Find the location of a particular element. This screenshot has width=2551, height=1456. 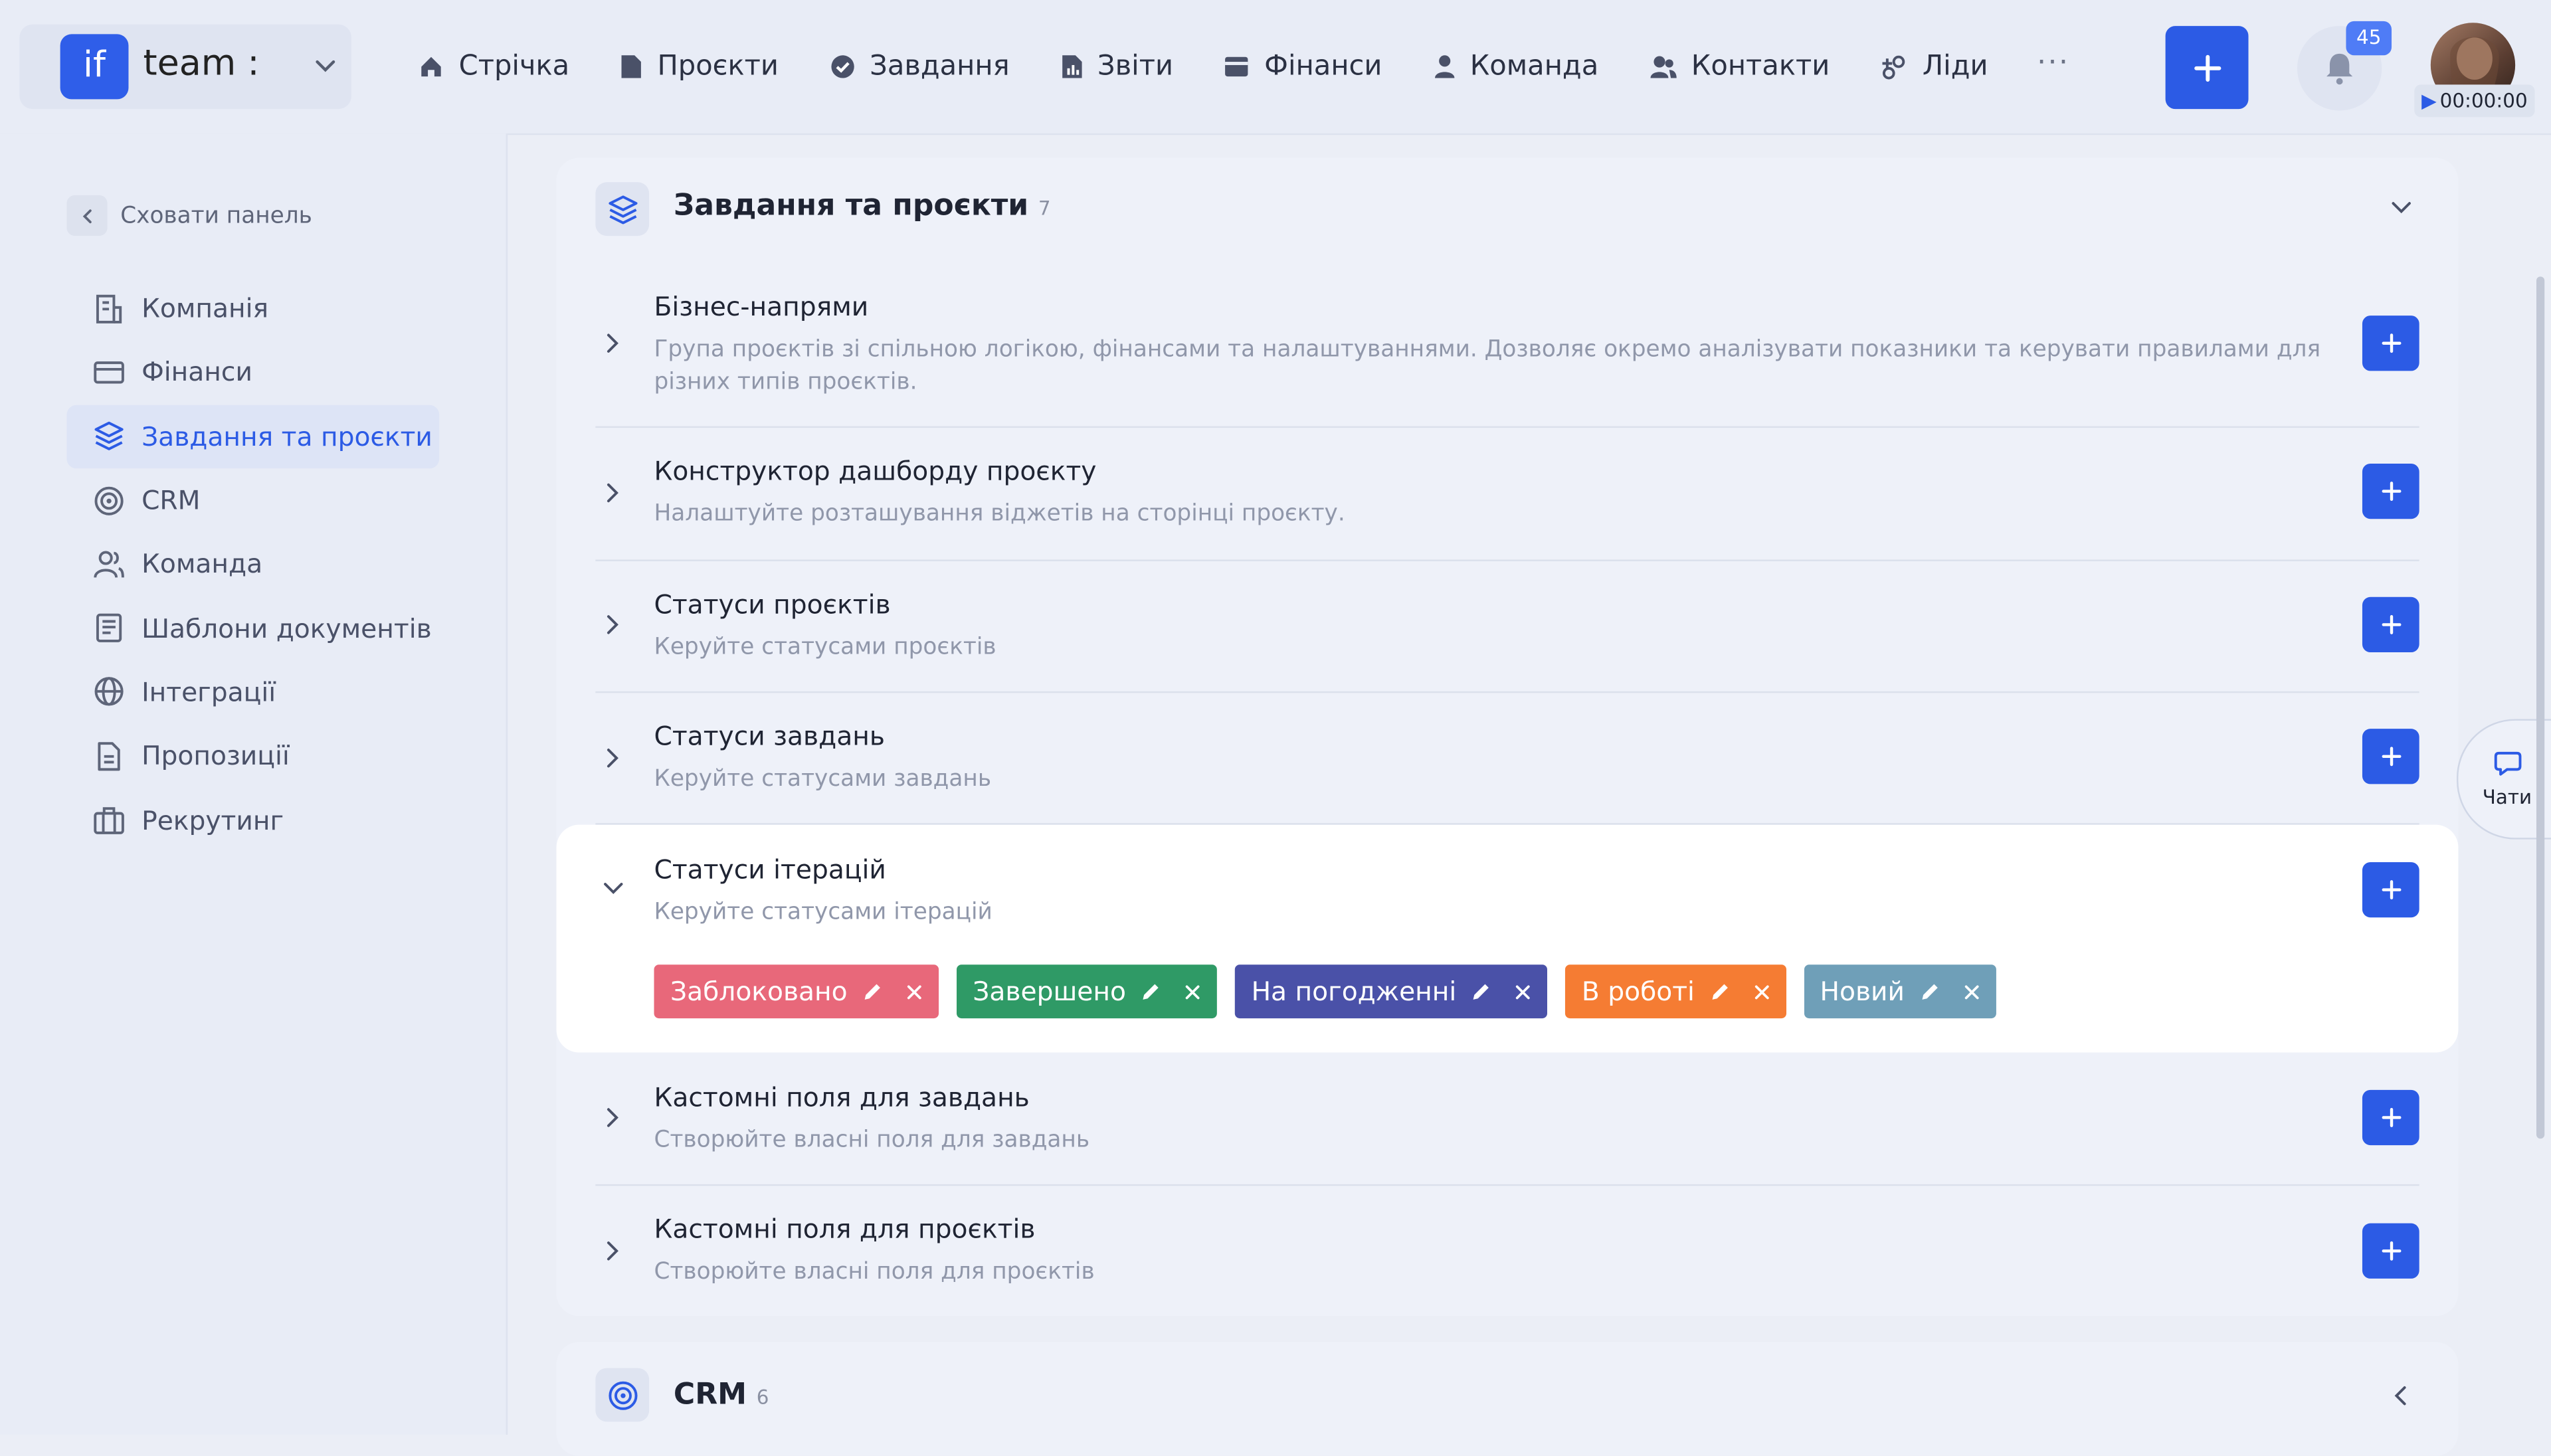

sidebar-item-proposals: Пропозиції is located at coordinates (252, 756).